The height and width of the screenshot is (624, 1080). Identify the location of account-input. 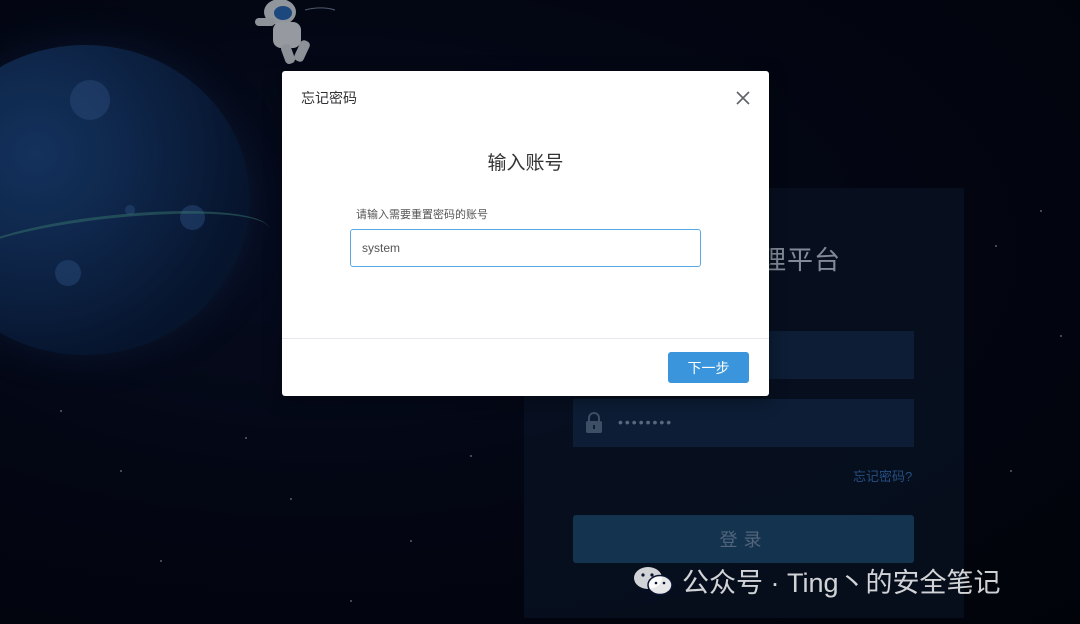
(525, 248).